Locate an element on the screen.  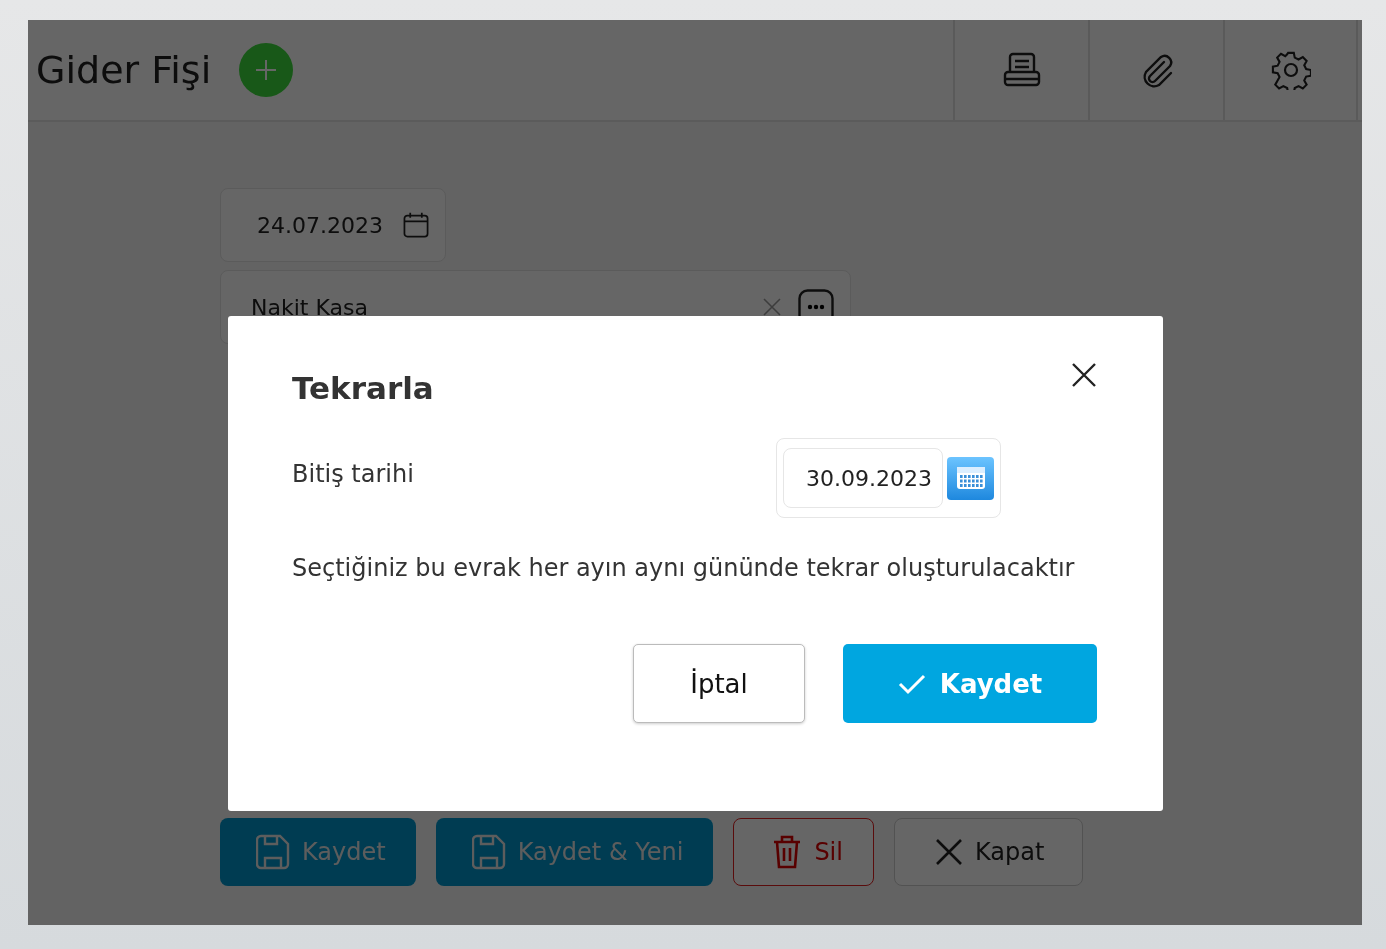
dialog-title: Tekrarla is located at coordinates (363, 388).